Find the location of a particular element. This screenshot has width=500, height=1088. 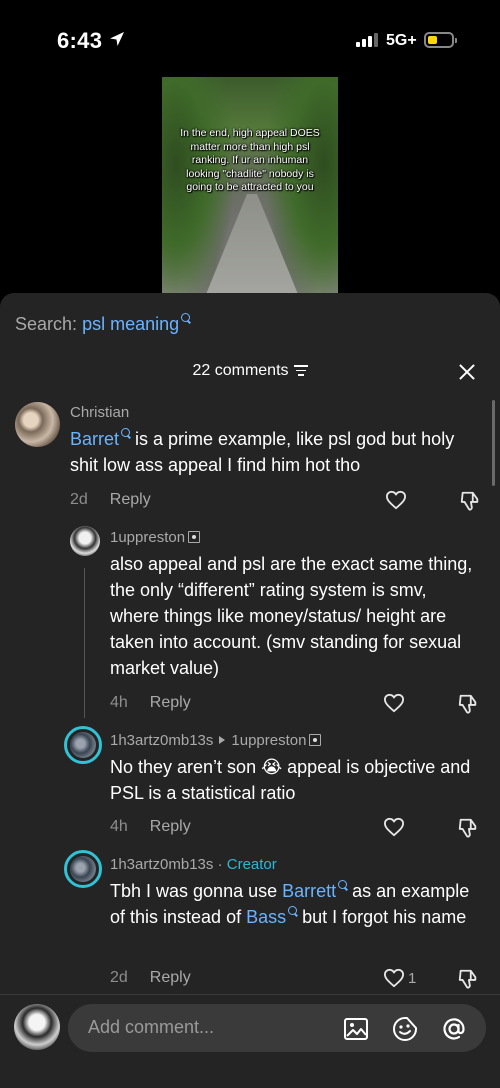

creator-badge: Creator is located at coordinates (251, 864).